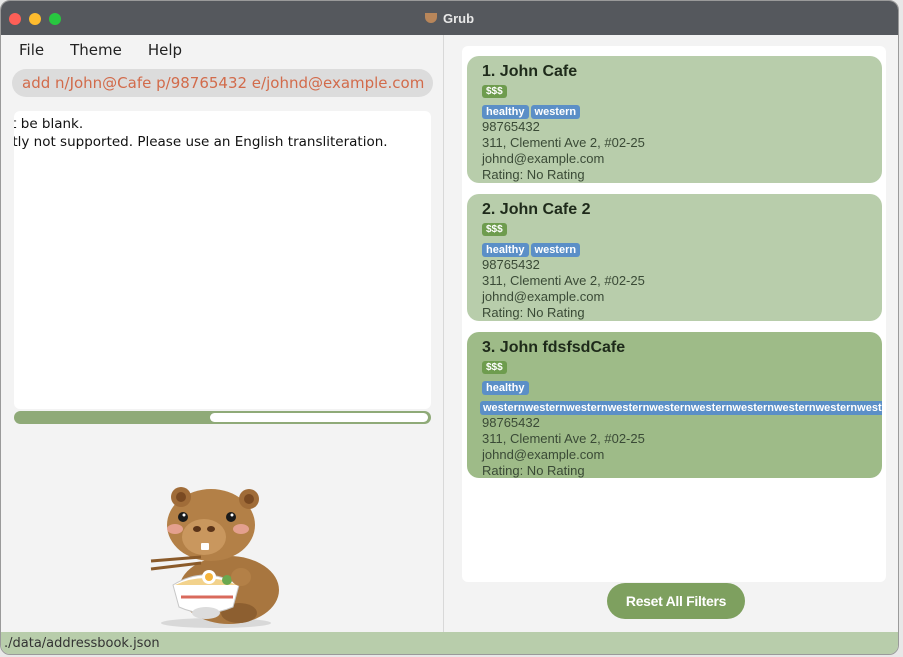 The width and height of the screenshot is (903, 657). What do you see at coordinates (430, 18) in the screenshot?
I see `app-icon` at bounding box center [430, 18].